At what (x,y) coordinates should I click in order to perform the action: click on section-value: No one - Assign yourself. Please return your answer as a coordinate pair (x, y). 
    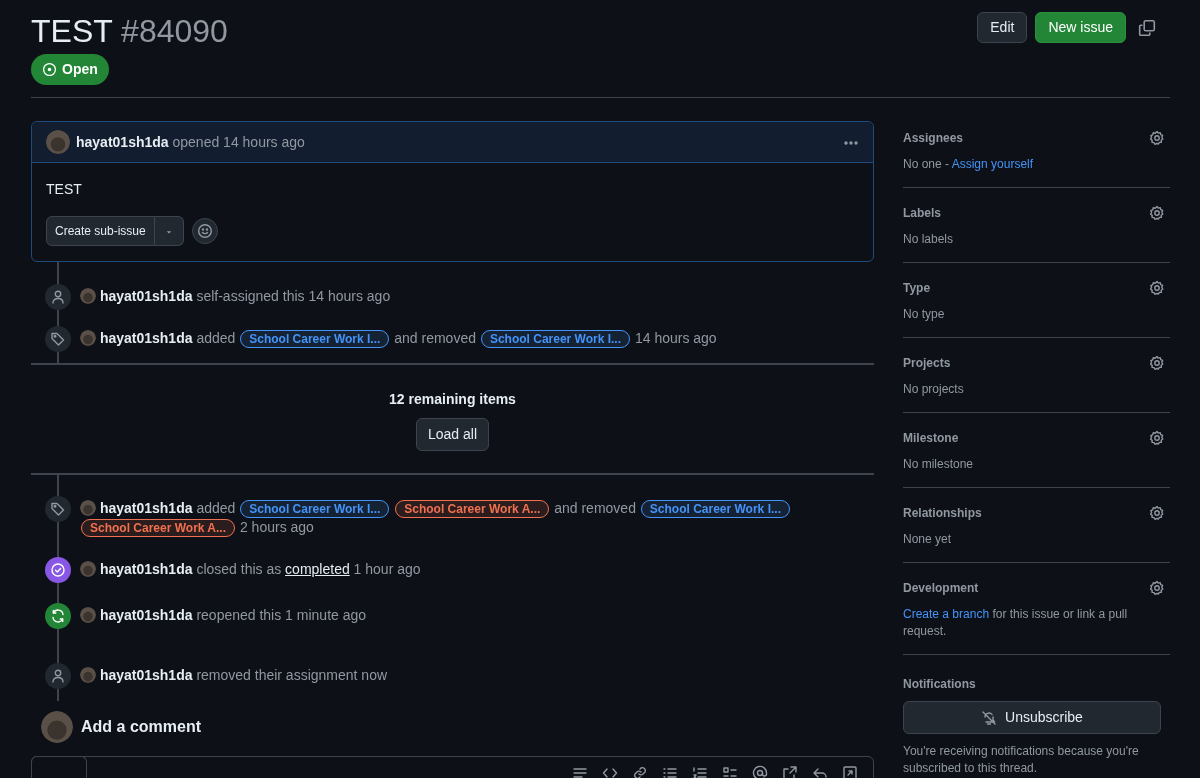
    Looking at the image, I should click on (969, 165).